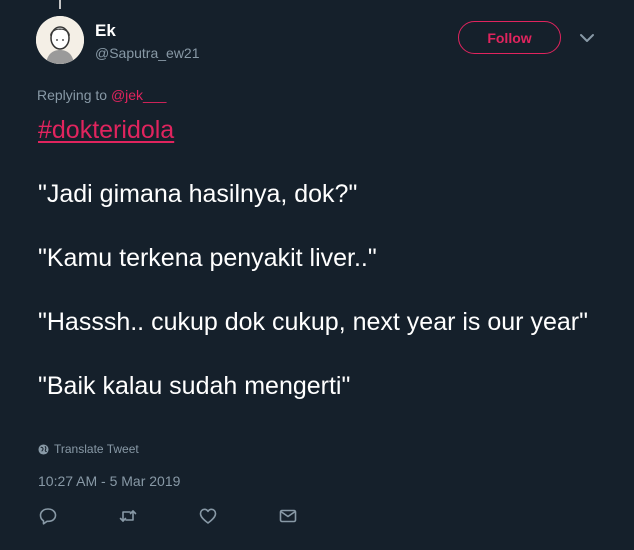 The image size is (634, 550). I want to click on tweet-header: Ek @Saputra_ew21 Follow, so click(321, 42).